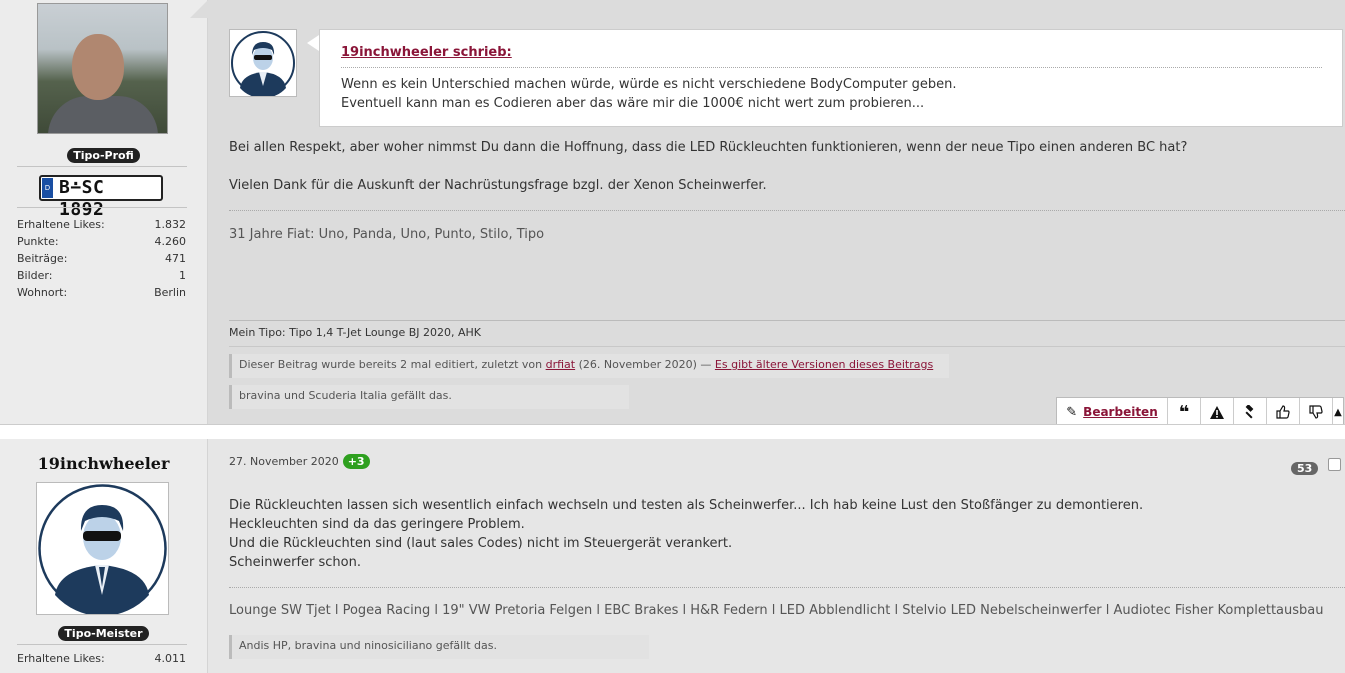 The height and width of the screenshot is (673, 1345). Describe the element at coordinates (102, 166) in the screenshot. I see `post1-sidebar-divider` at that location.